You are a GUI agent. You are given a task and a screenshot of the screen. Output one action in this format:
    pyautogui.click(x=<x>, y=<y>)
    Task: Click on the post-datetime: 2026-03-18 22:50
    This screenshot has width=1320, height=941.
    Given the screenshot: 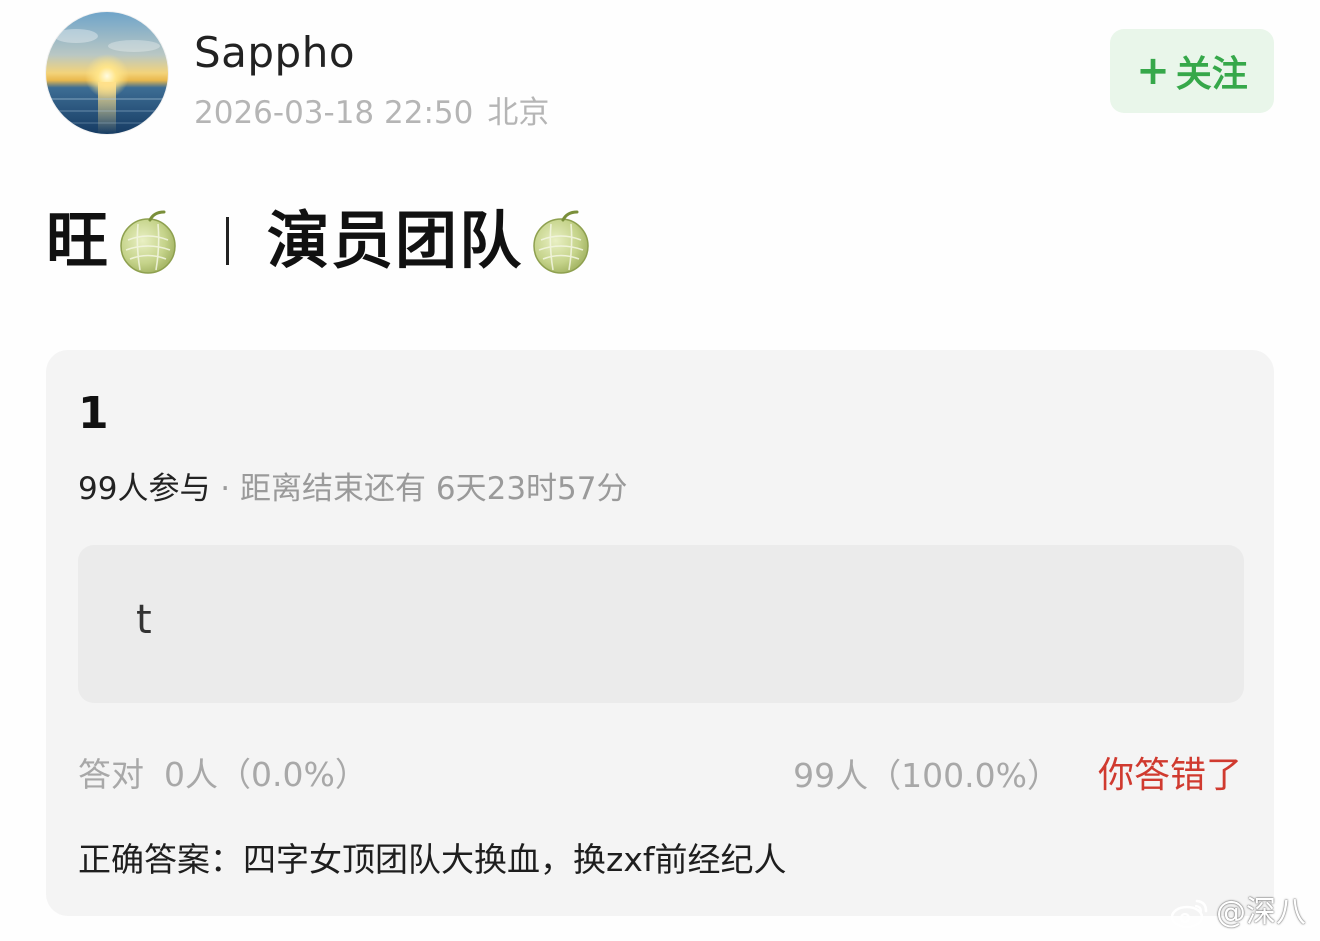 What is the action you would take?
    pyautogui.click(x=334, y=113)
    